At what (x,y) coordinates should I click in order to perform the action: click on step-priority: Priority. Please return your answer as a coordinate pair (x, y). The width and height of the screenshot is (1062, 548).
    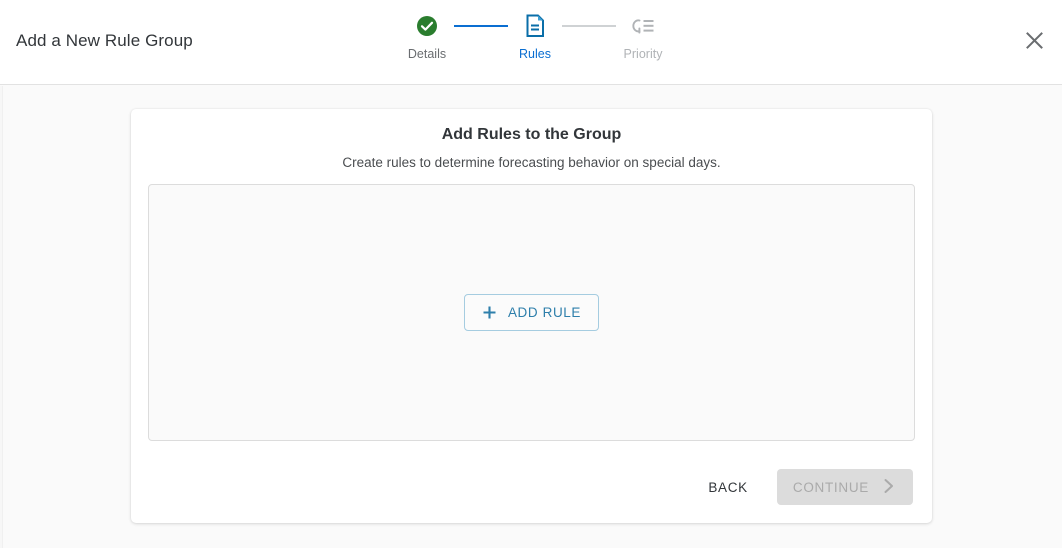
    Looking at the image, I should click on (643, 36).